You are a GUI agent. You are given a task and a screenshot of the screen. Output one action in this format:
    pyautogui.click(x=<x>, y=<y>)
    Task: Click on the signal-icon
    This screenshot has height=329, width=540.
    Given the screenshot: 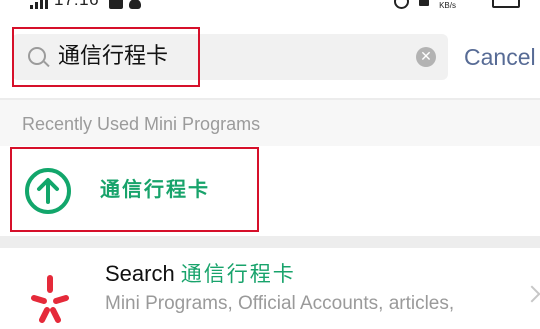 What is the action you would take?
    pyautogui.click(x=39, y=4)
    